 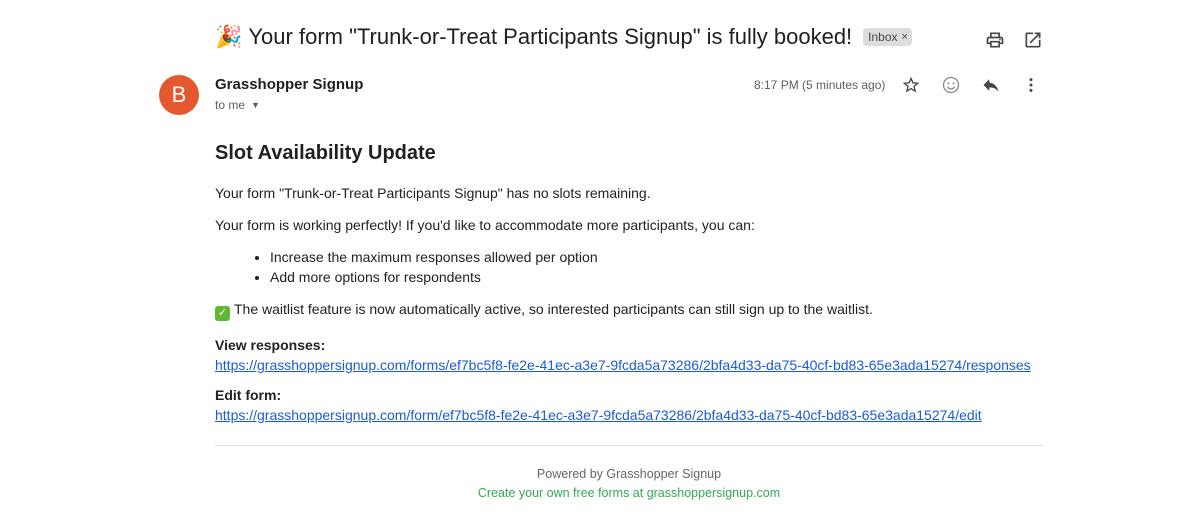 What do you see at coordinates (230, 105) in the screenshot?
I see `recipient-text: to me` at bounding box center [230, 105].